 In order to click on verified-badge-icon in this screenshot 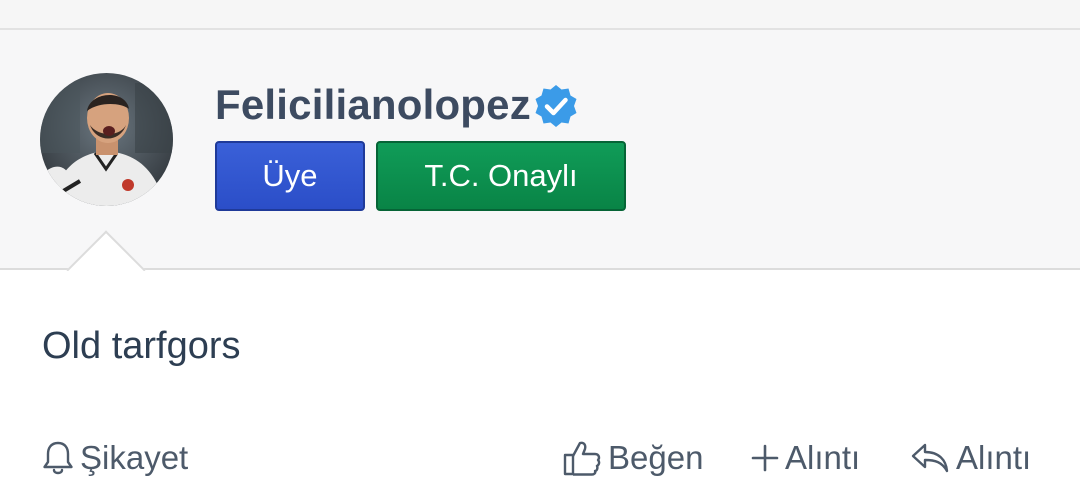, I will do `click(556, 106)`.